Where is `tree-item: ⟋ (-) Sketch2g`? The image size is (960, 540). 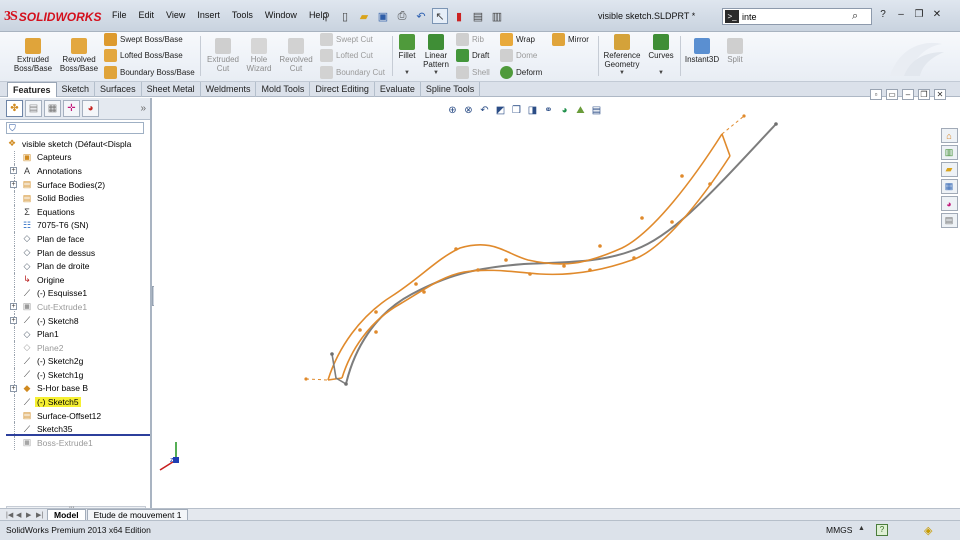
tree-item: ⟋ (-) Sketch2g is located at coordinates (75, 361).